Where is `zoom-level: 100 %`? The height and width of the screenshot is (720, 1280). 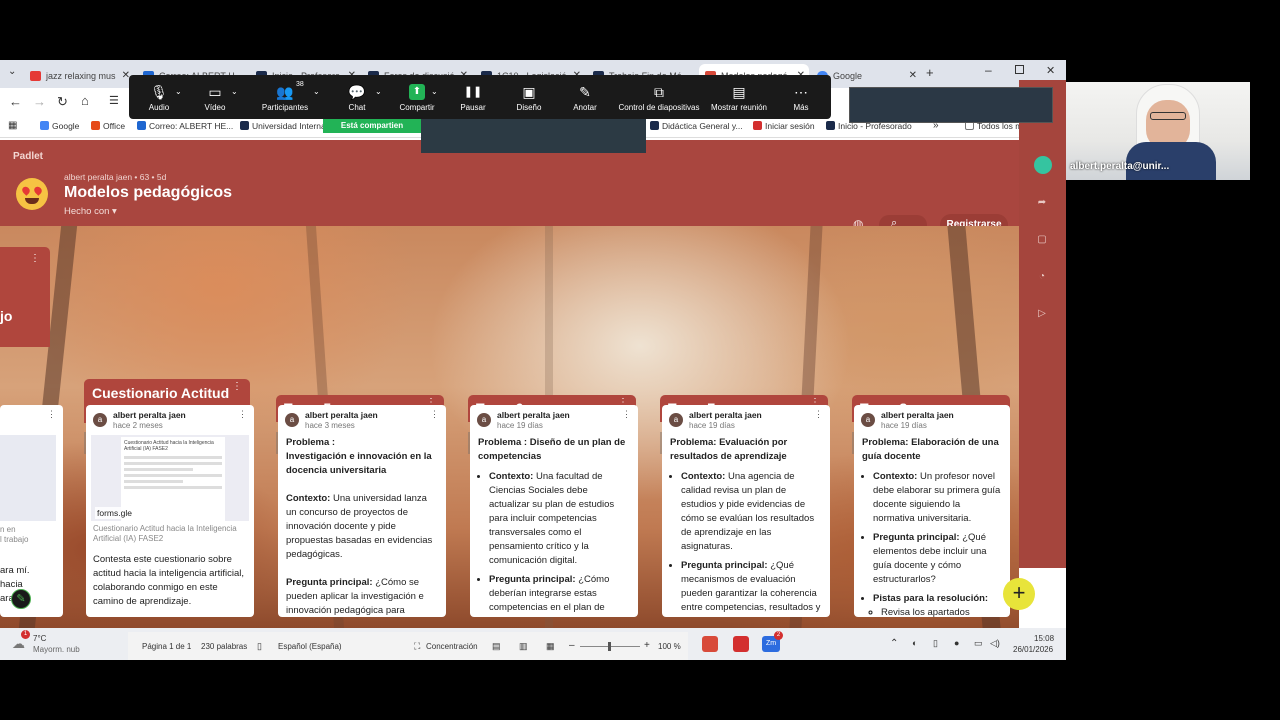 zoom-level: 100 % is located at coordinates (669, 646).